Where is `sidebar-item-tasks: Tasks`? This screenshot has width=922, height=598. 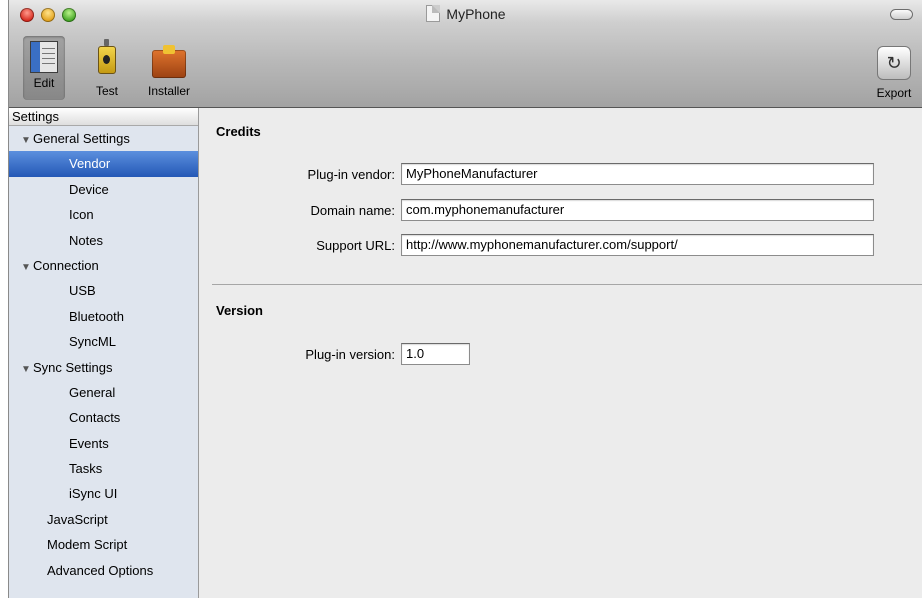
sidebar-item-tasks: Tasks is located at coordinates (103, 468).